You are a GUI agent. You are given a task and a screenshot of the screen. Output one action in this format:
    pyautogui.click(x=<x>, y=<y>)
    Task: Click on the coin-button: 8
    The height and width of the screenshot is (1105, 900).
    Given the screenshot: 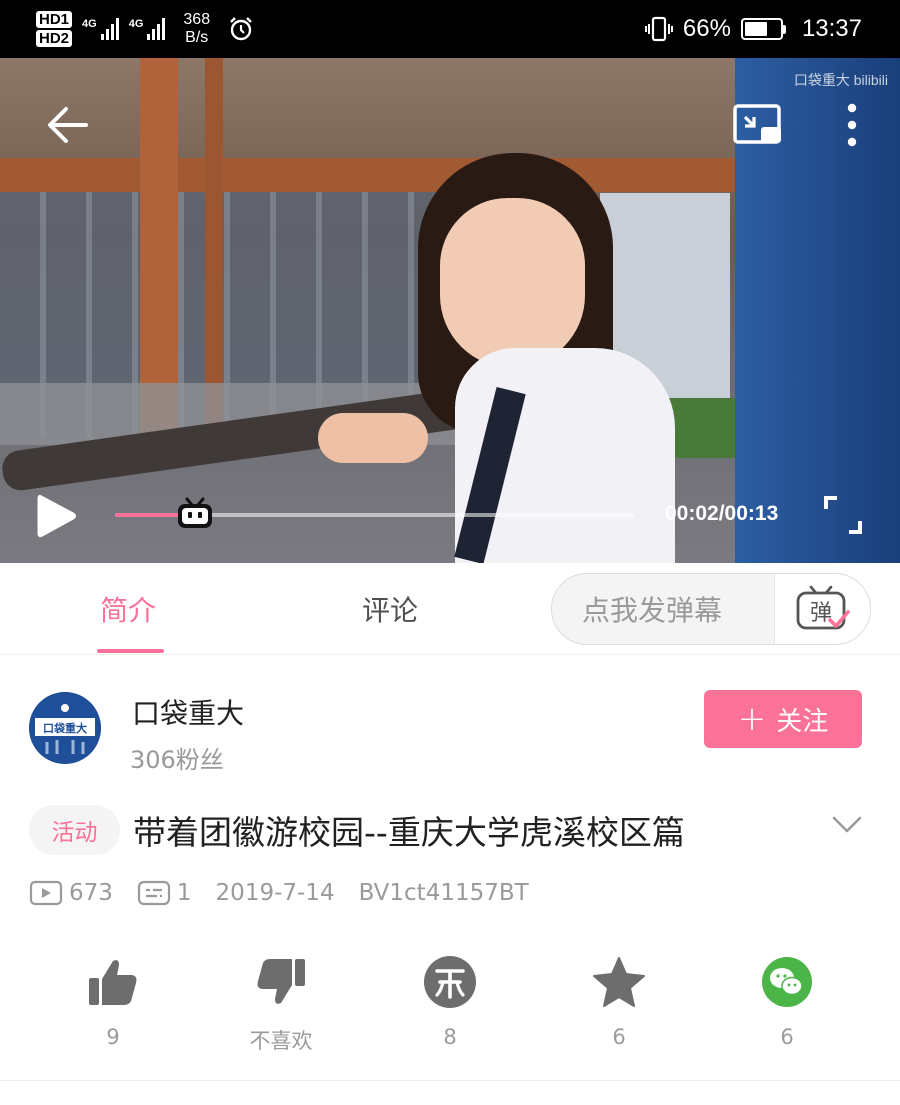 What is the action you would take?
    pyautogui.click(x=450, y=1002)
    